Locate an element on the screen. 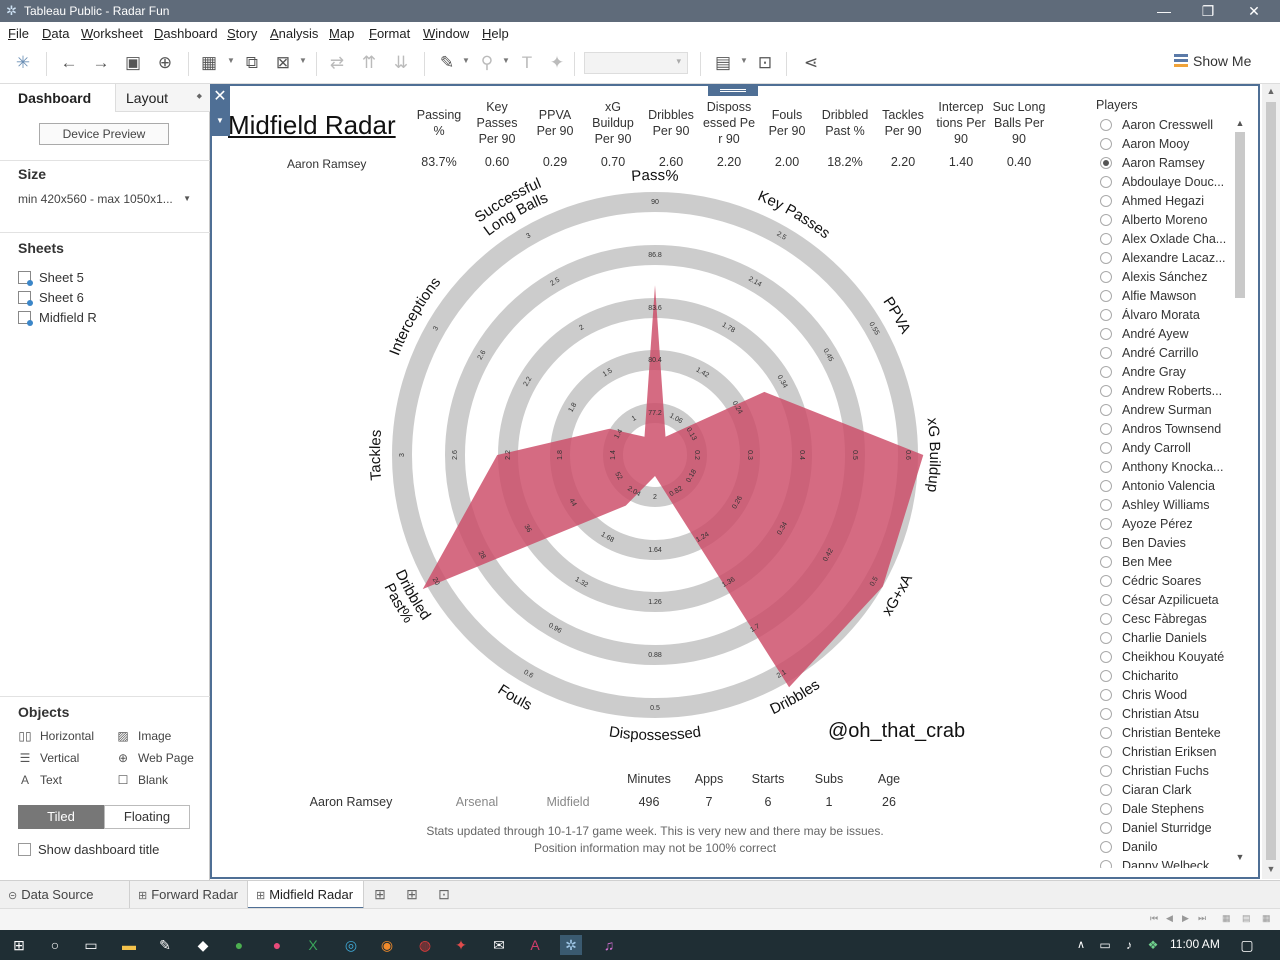 Image resolution: width=1280 pixels, height=960 pixels. player-option: Cheikhou Kouyaté is located at coordinates (1165, 659).